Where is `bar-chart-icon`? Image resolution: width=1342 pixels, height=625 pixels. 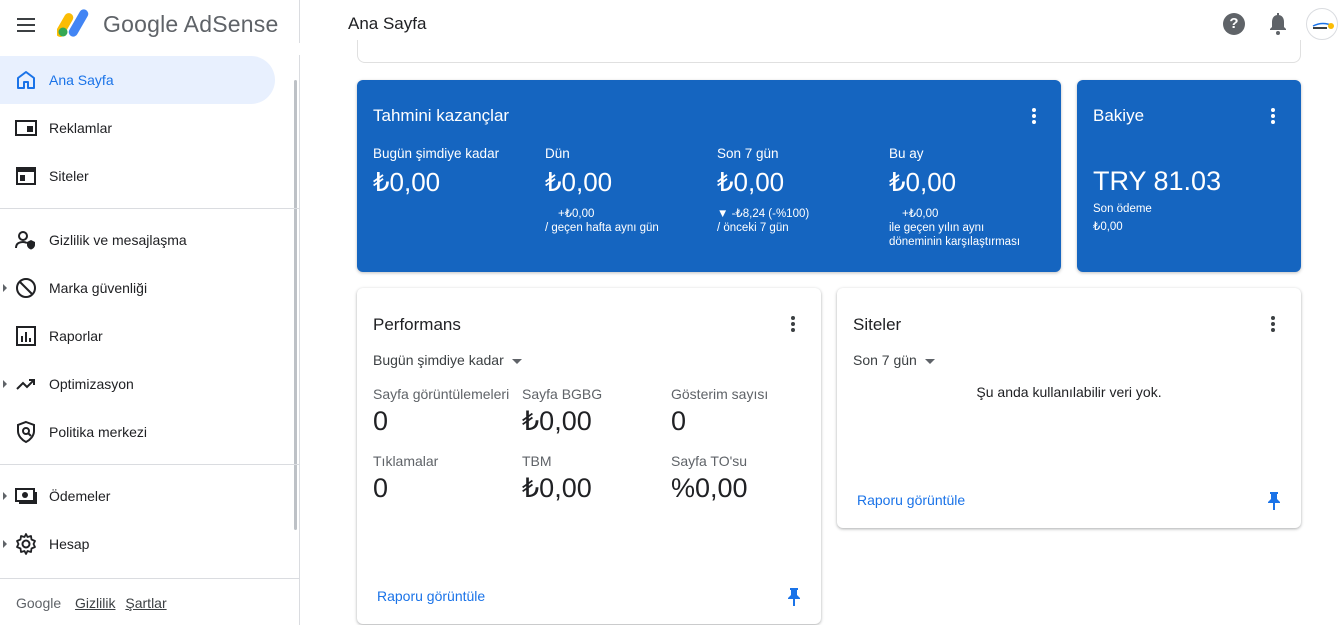
bar-chart-icon is located at coordinates (26, 336).